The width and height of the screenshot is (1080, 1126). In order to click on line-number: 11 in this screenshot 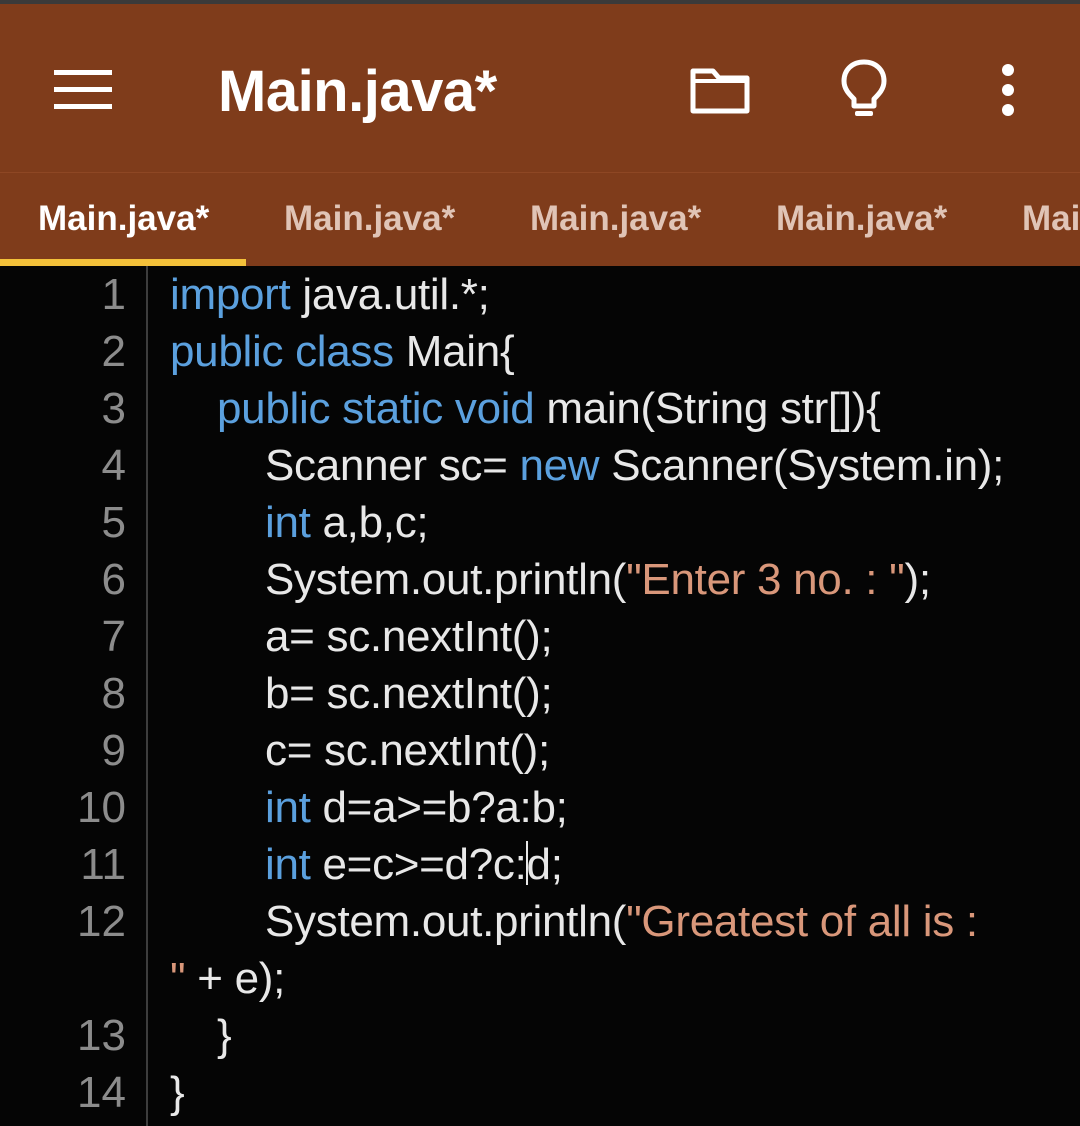, I will do `click(103, 864)`.